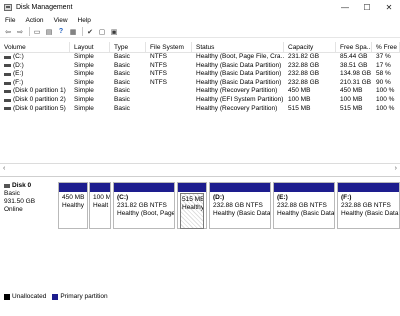 The image size is (400, 316). What do you see at coordinates (39, 91) in the screenshot?
I see `volume-label: (Disk 0 partition 1)` at bounding box center [39, 91].